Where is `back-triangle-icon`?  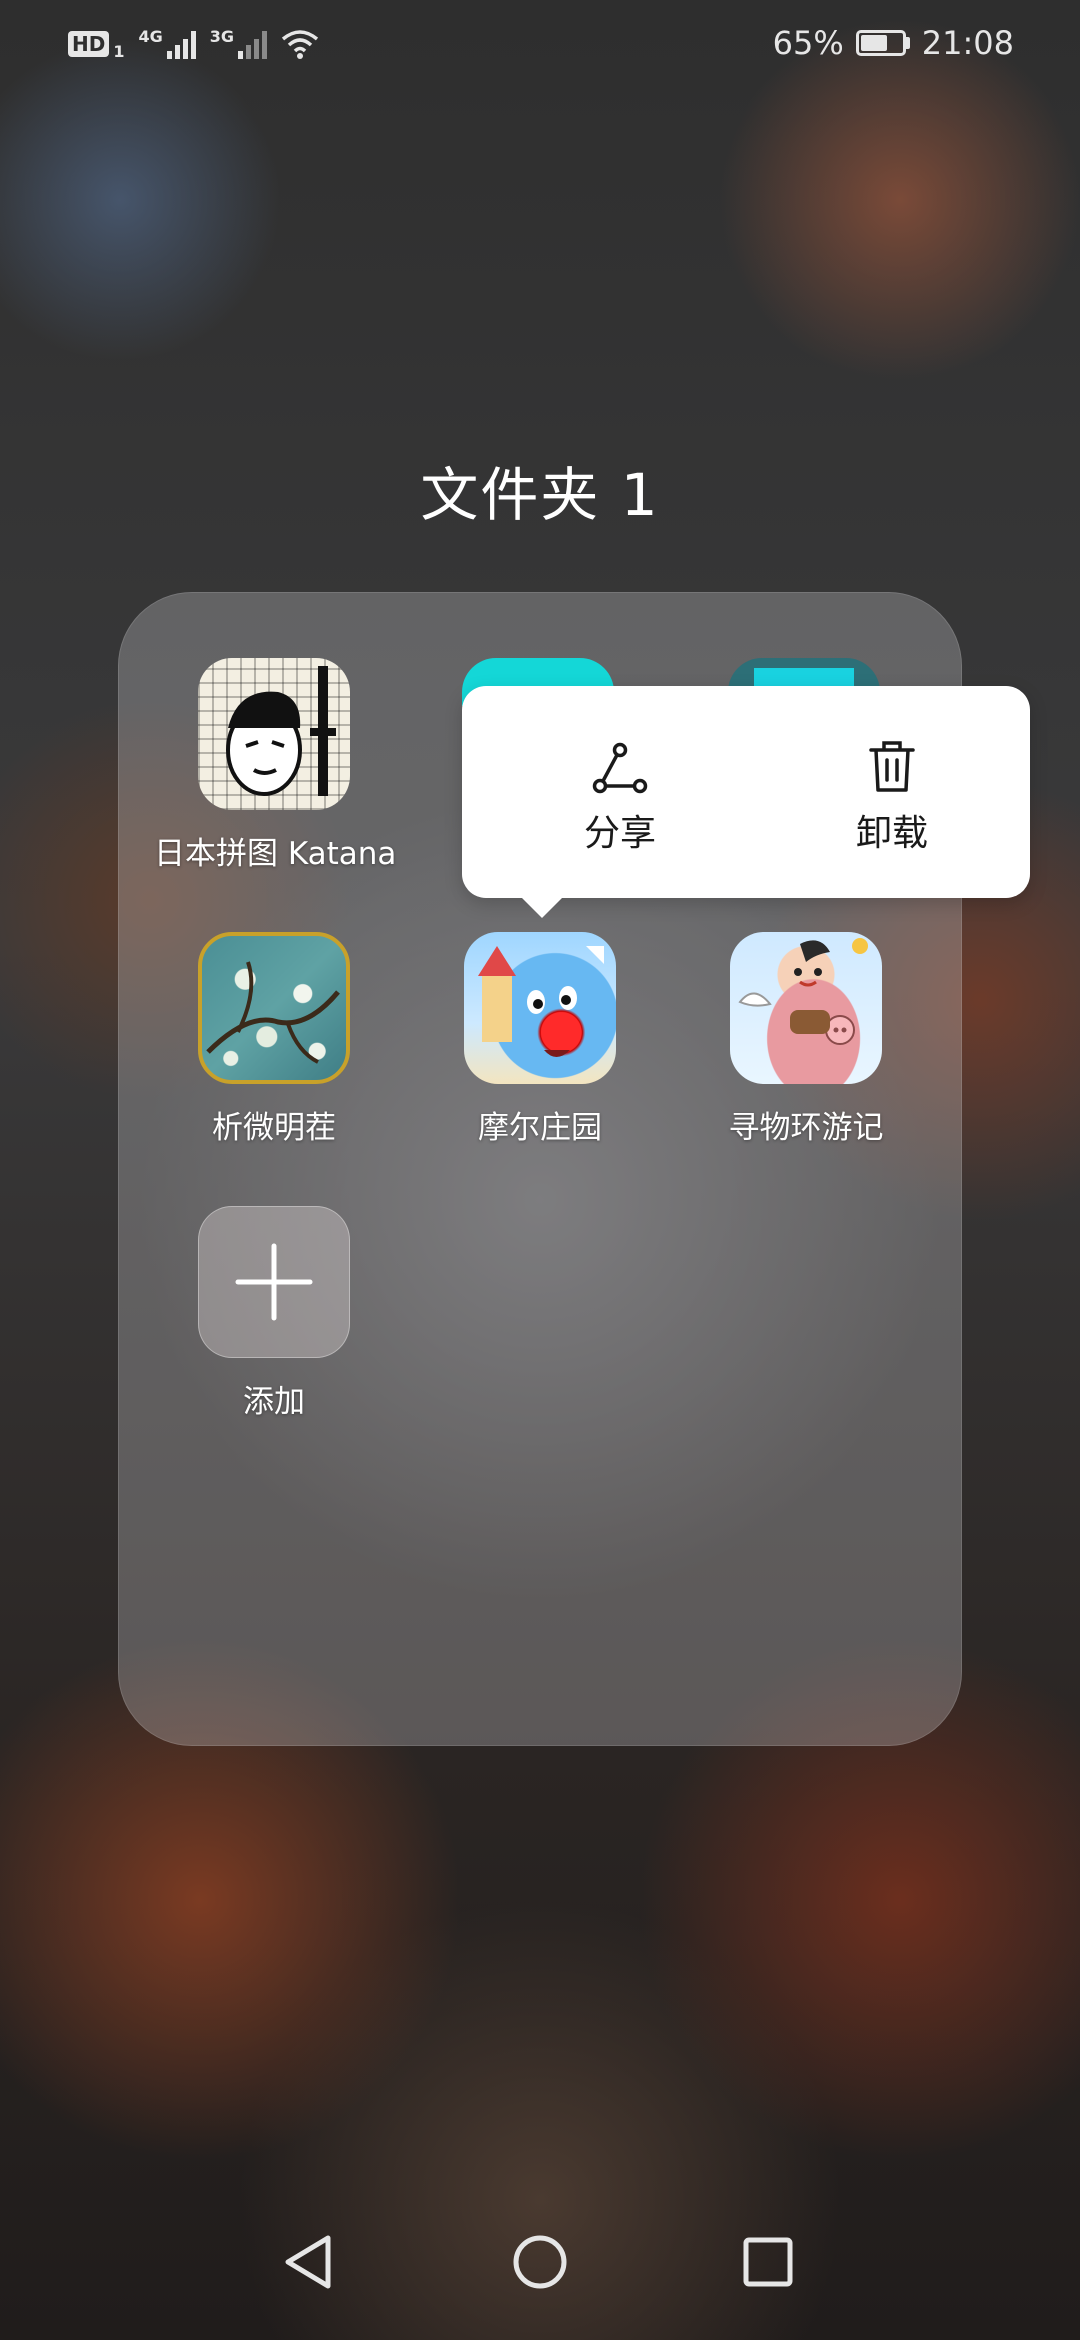 back-triangle-icon is located at coordinates (308, 2262).